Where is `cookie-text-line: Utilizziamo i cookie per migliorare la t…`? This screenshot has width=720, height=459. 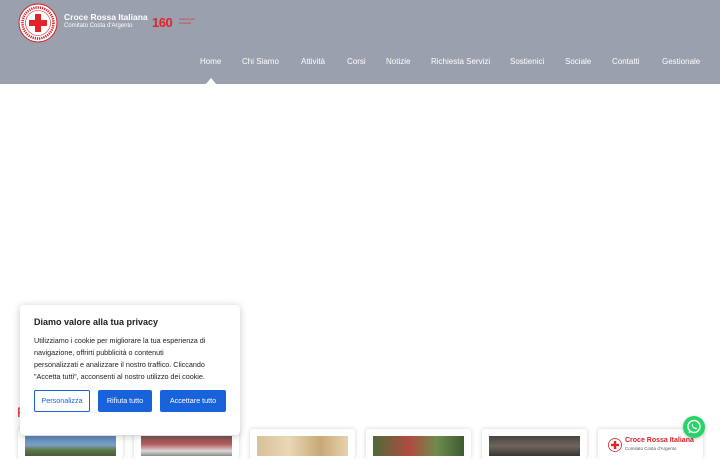 cookie-text-line: Utilizziamo i cookie per migliorare la t… is located at coordinates (120, 340).